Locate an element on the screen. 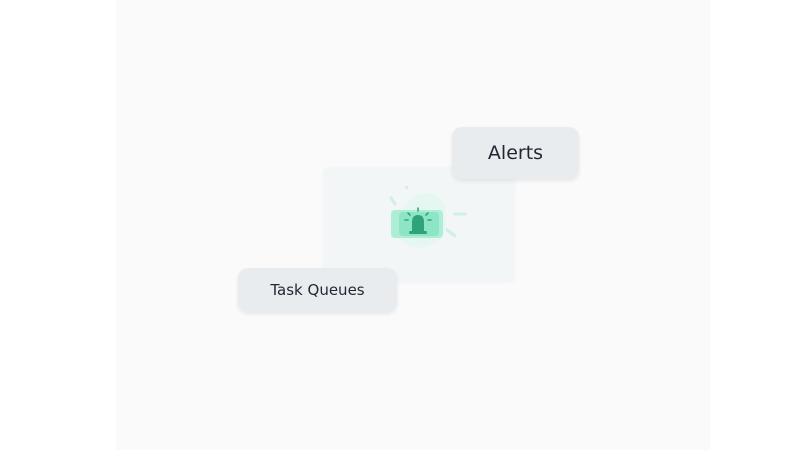 This screenshot has width=800, height=450. alerts-pill: Alerts is located at coordinates (515, 153).